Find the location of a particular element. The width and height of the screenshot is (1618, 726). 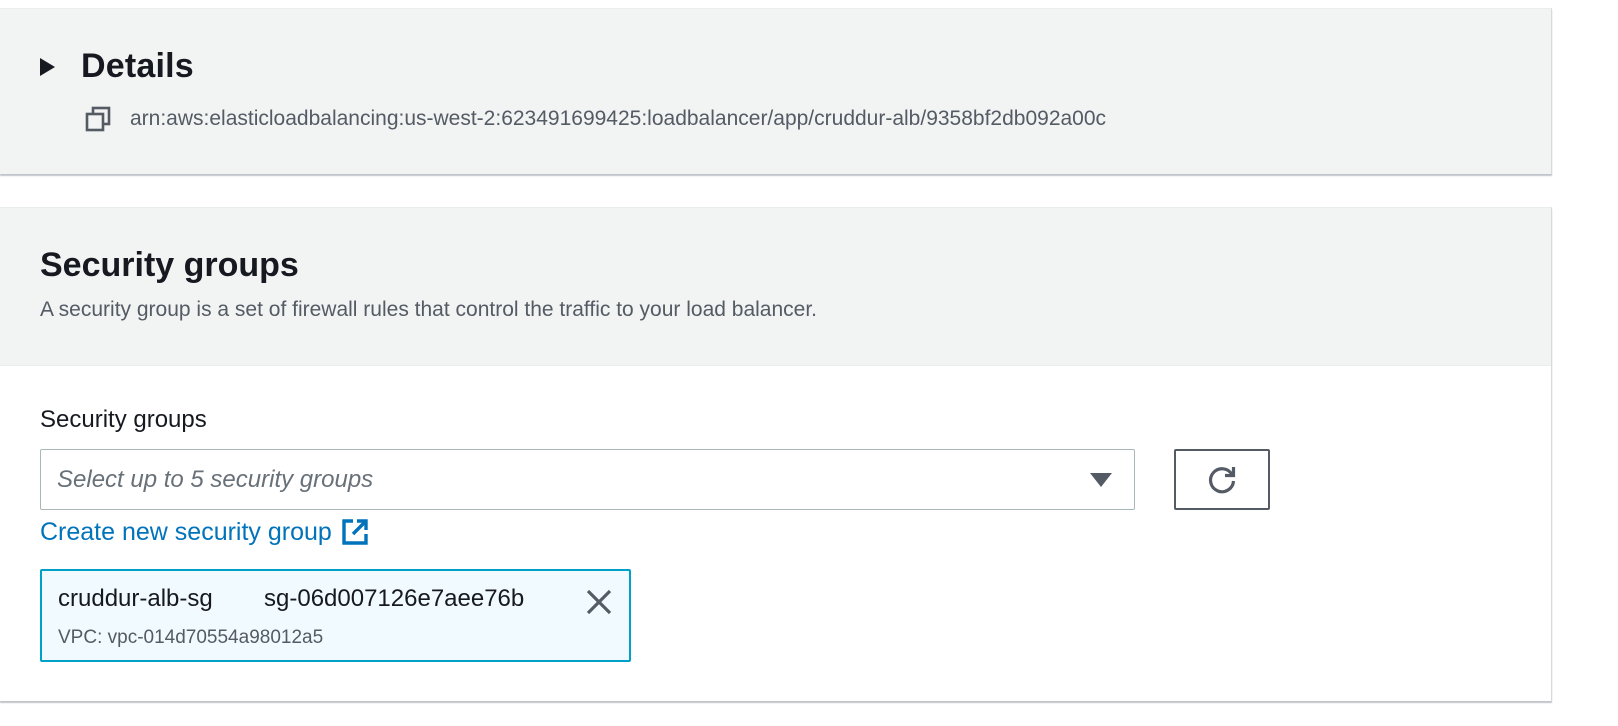

caret-down-icon is located at coordinates (1101, 479).